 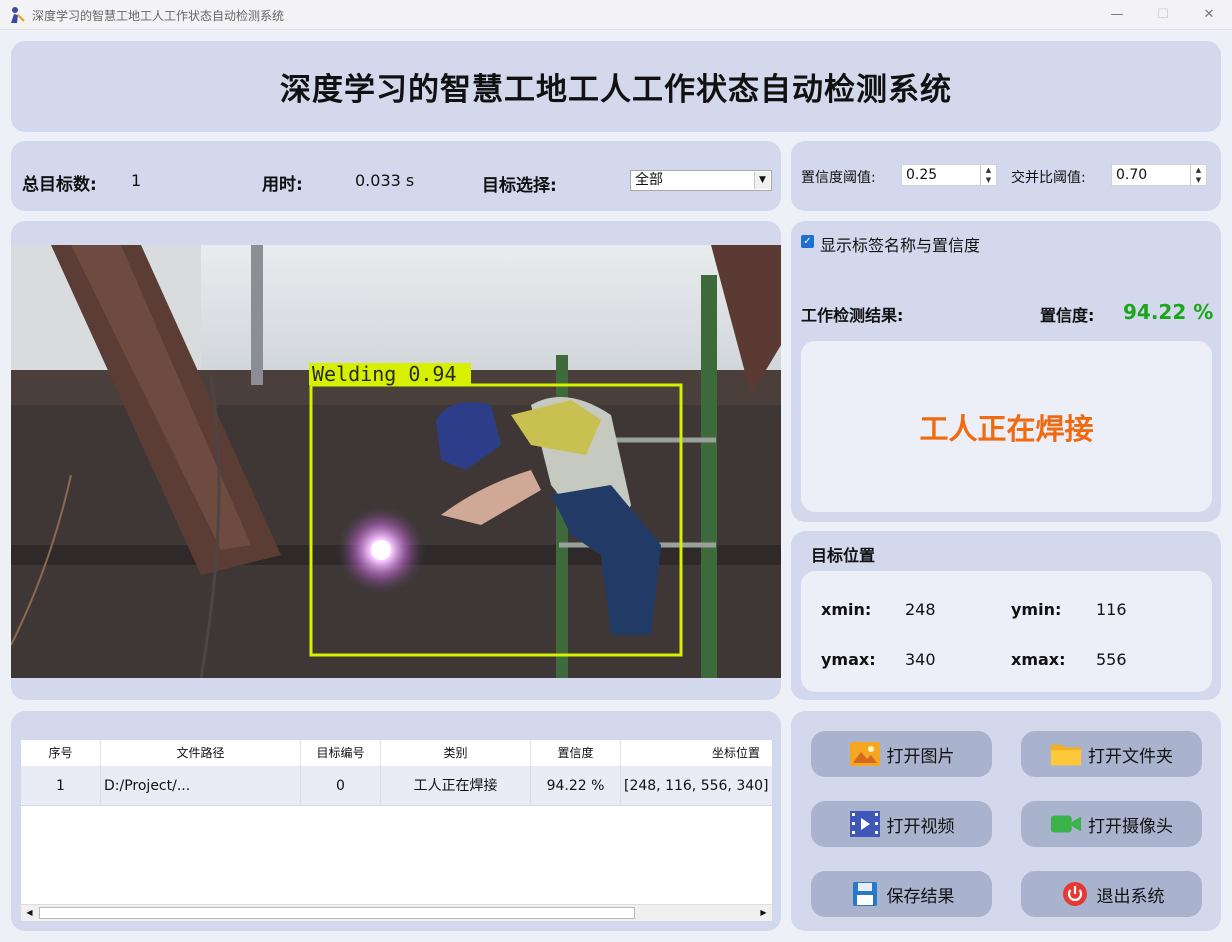 I want to click on horizontal-scrollbar: ◀ ▶, so click(x=396, y=912).